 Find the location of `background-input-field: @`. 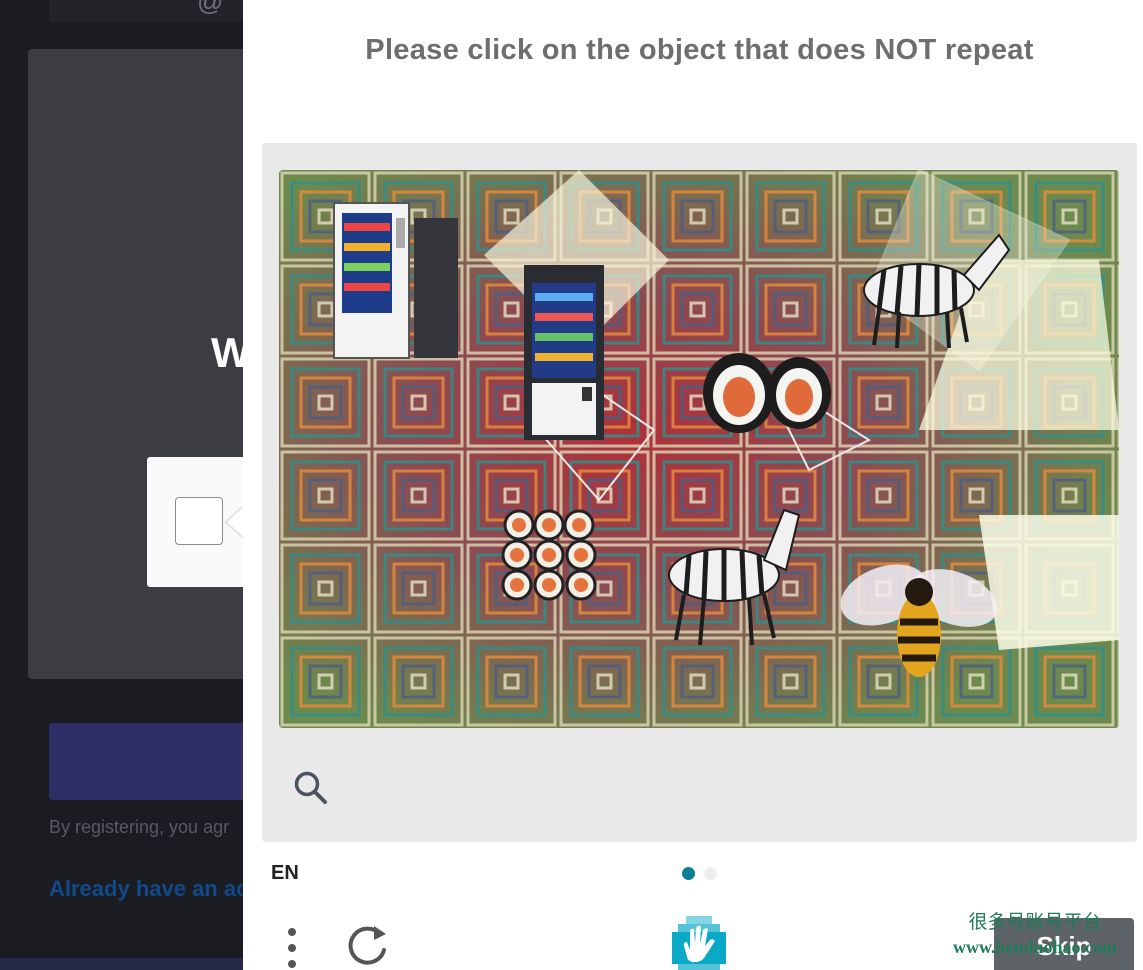

background-input-field: @ is located at coordinates (159, 11).